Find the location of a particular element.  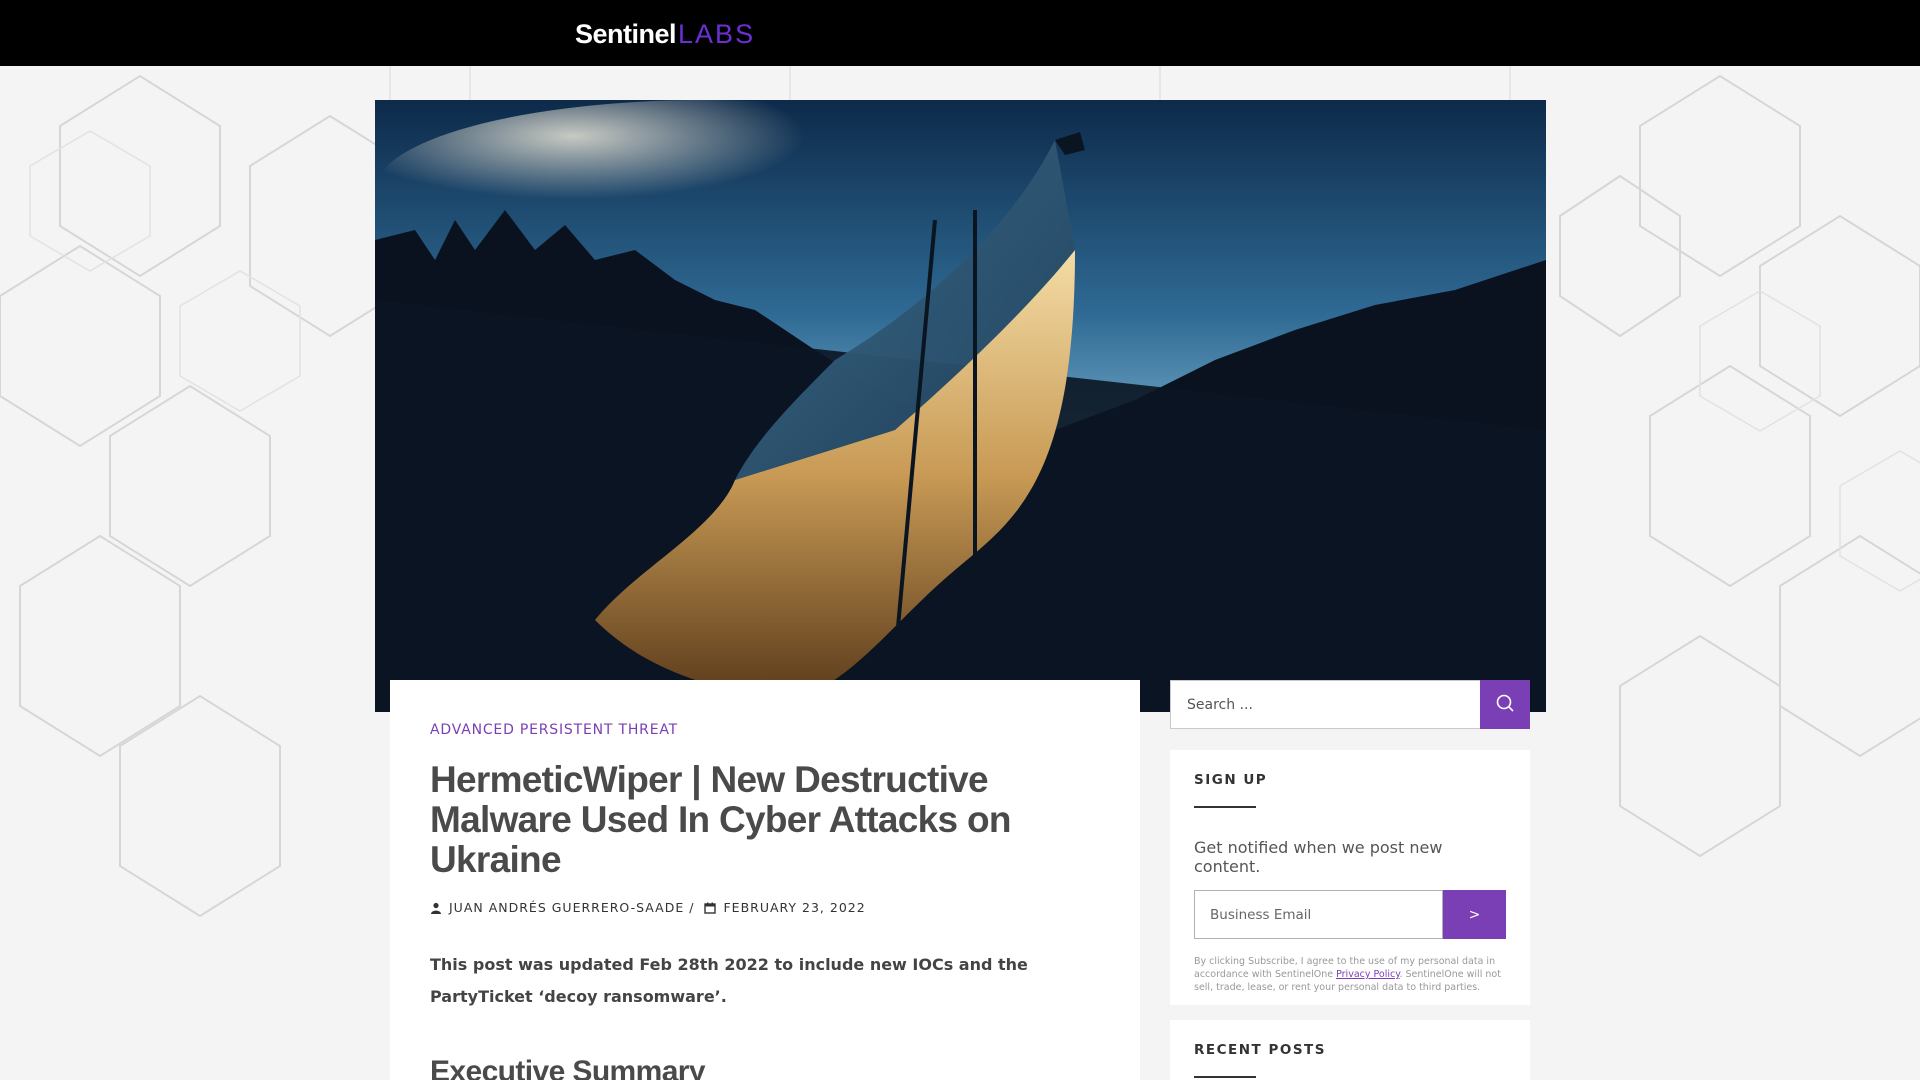

sentinel-labs-logo: Sentinel LABS is located at coordinates (665, 36).